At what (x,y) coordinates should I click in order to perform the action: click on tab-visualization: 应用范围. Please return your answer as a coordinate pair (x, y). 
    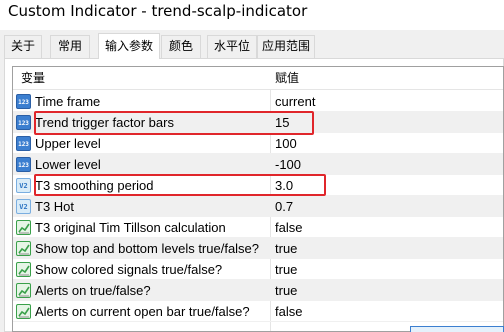
    Looking at the image, I should click on (286, 46).